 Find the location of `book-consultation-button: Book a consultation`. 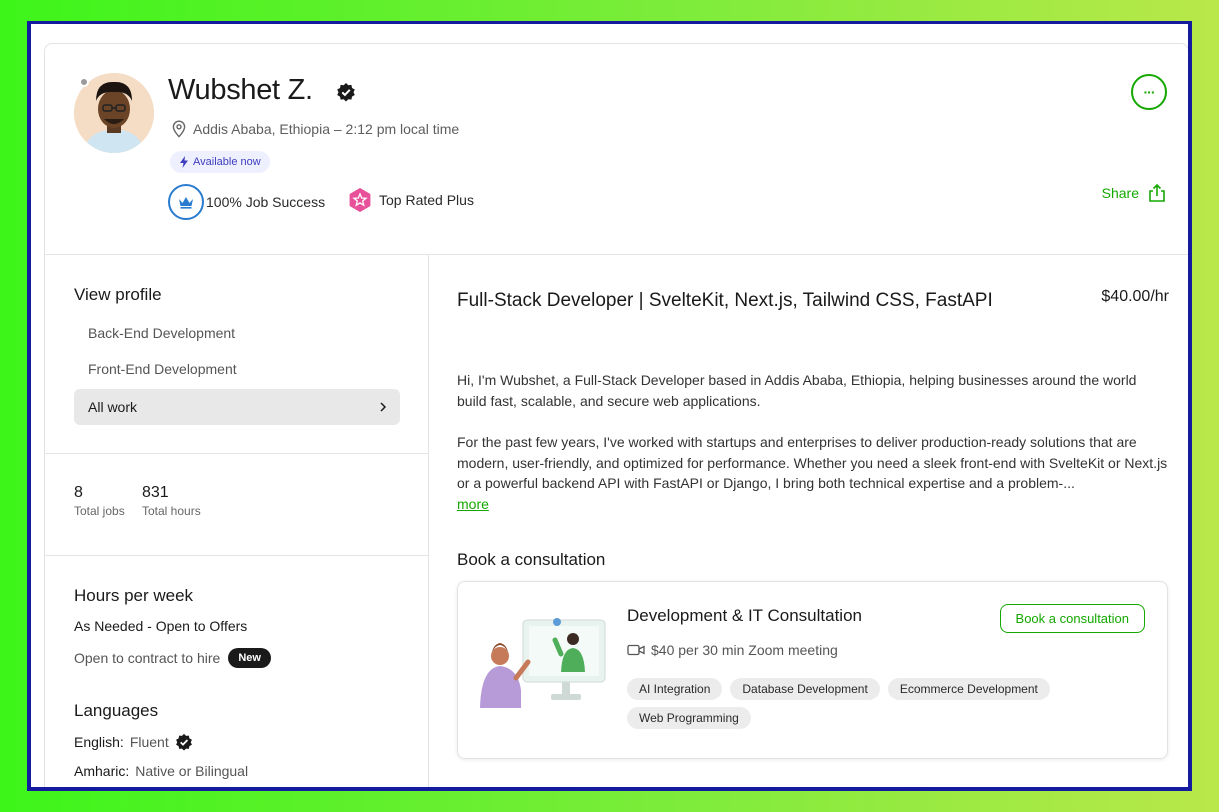

book-consultation-button: Book a consultation is located at coordinates (1072, 618).